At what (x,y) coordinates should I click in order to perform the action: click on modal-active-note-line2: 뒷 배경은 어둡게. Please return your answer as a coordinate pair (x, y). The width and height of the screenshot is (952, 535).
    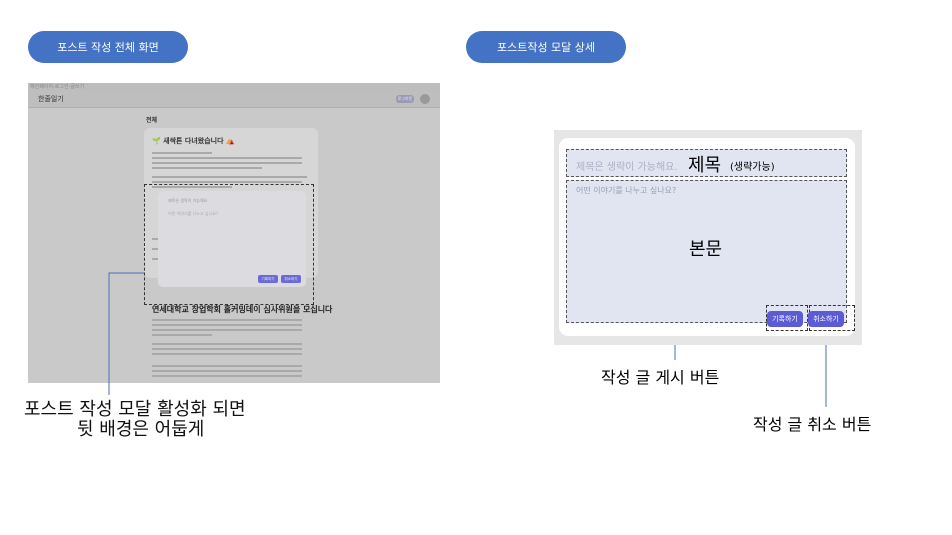
    Looking at the image, I should click on (141, 429).